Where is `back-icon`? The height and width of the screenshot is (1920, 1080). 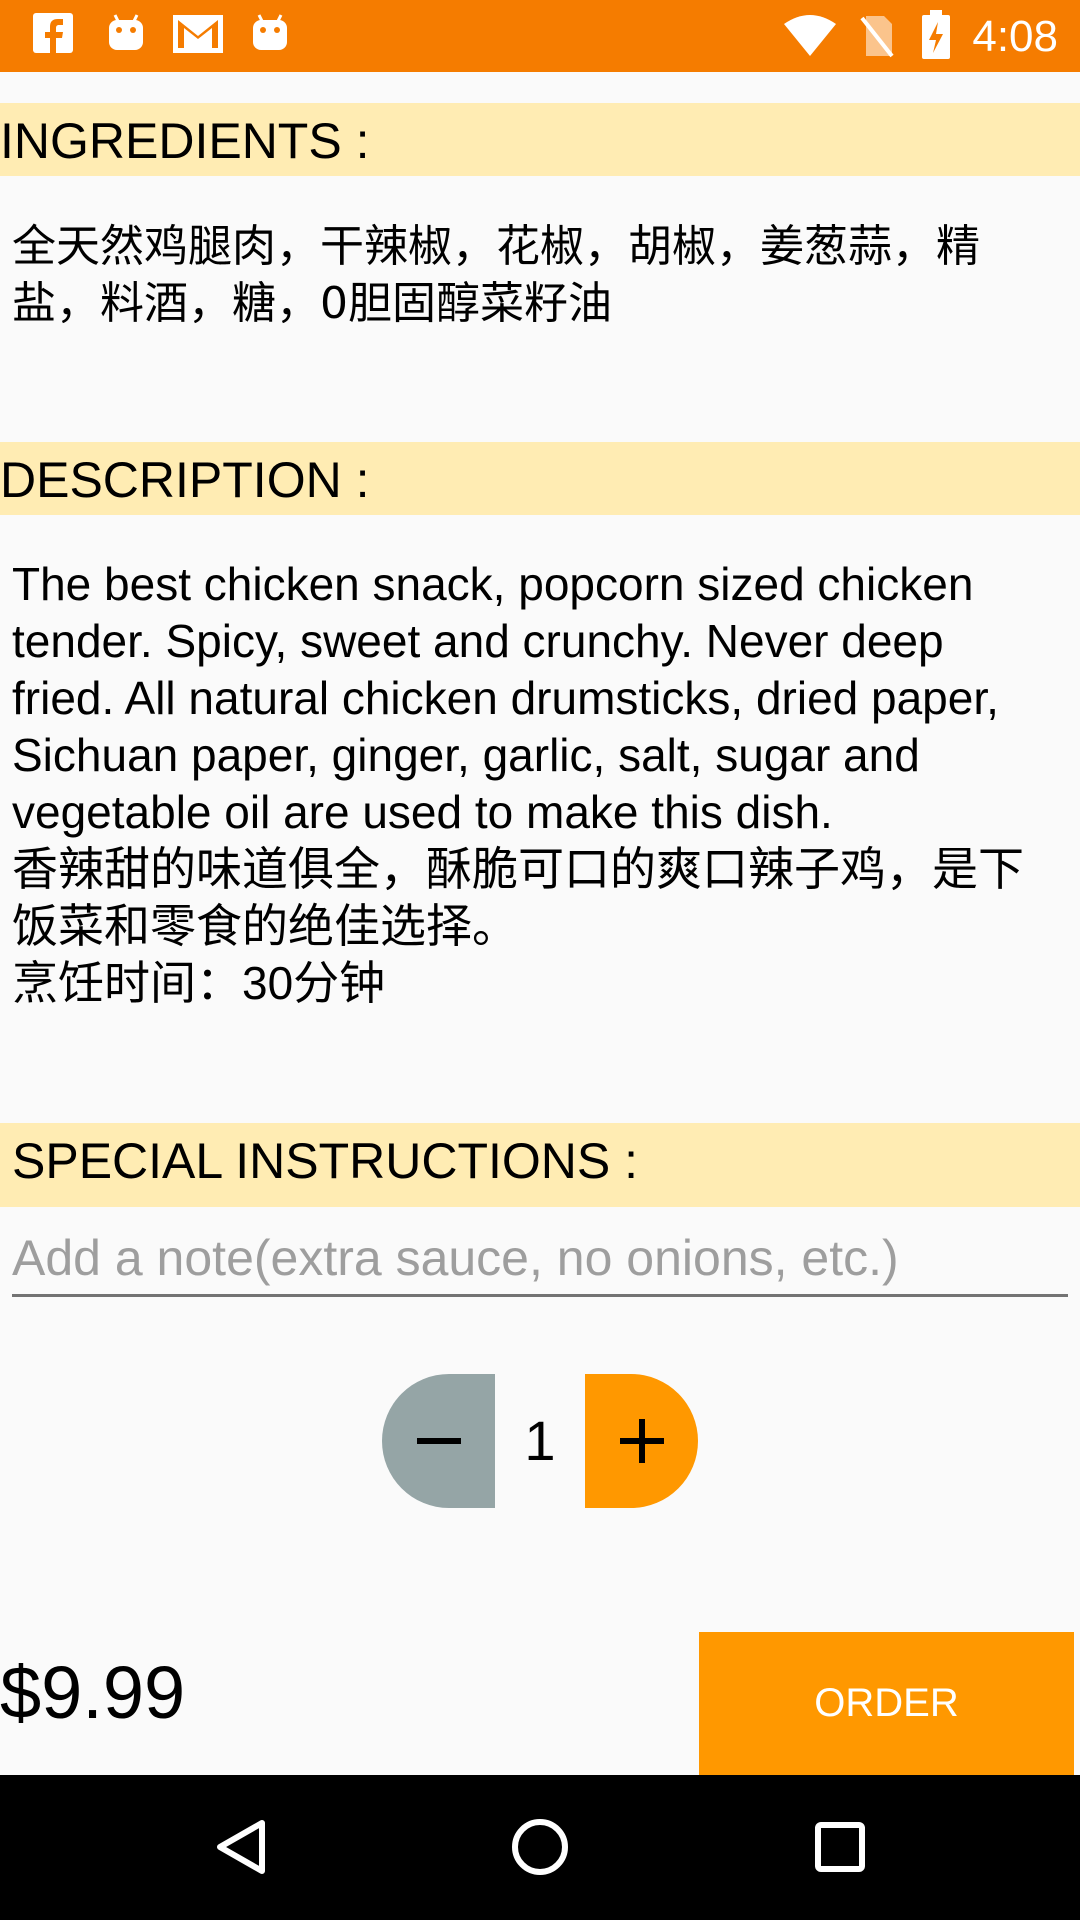 back-icon is located at coordinates (241, 1847).